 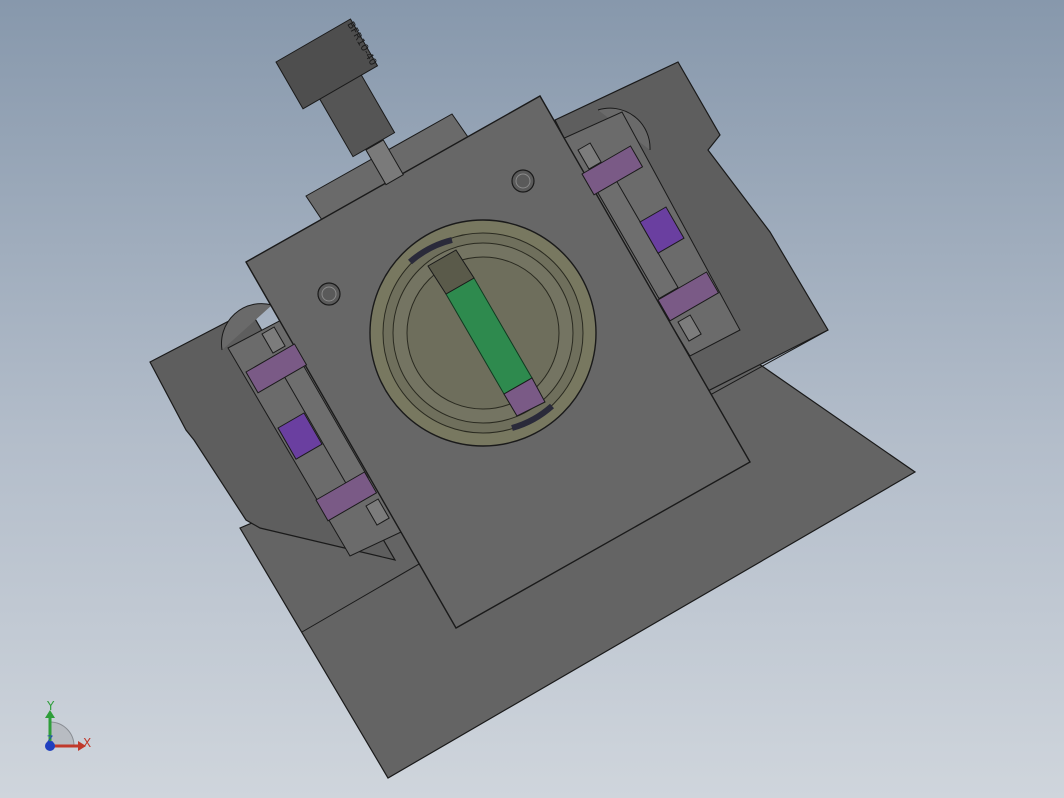 What do you see at coordinates (62, 734) in the screenshot?
I see `triad-quarter-disc` at bounding box center [62, 734].